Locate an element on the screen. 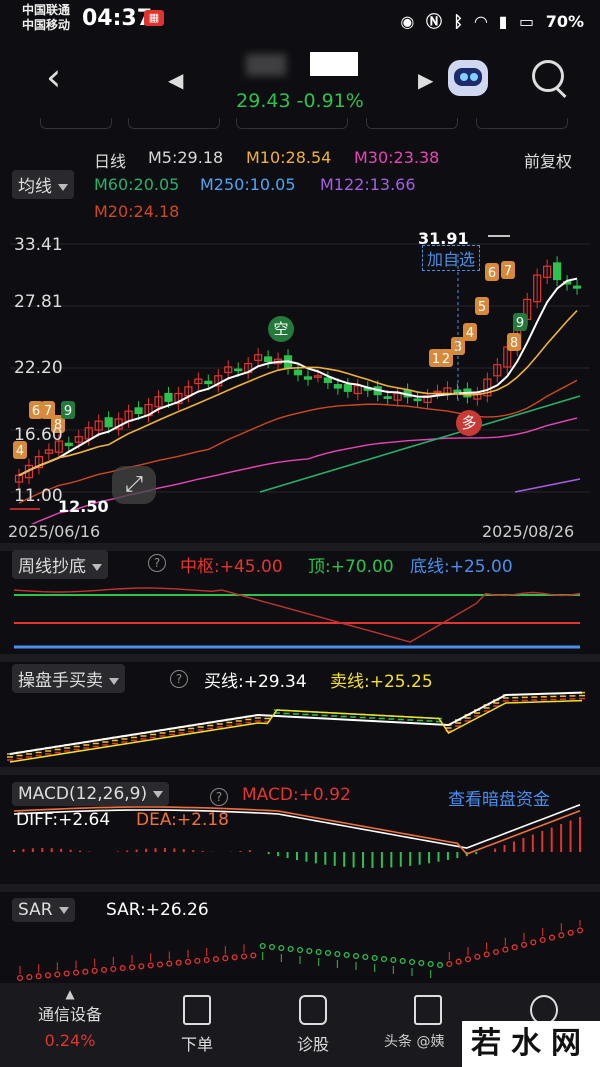 This screenshot has height=1067, width=600. ai-assistant-robot-icon is located at coordinates (468, 78).